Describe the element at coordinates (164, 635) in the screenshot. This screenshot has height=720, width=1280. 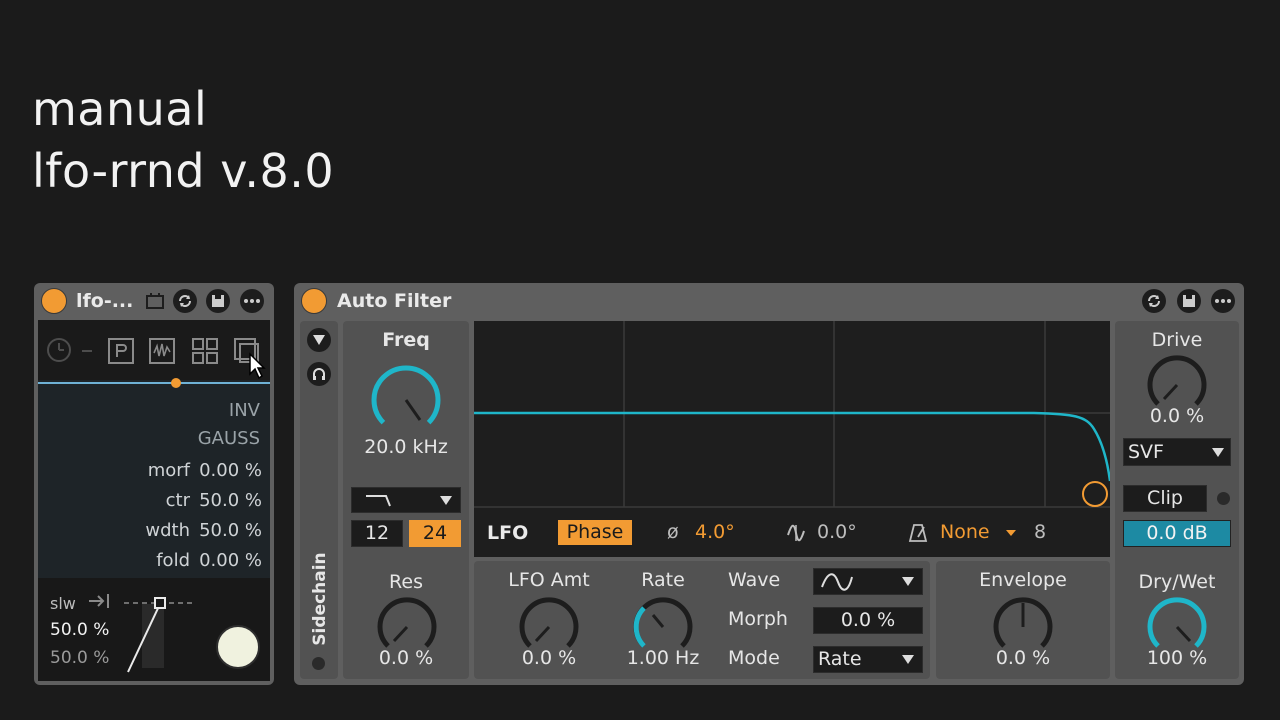
I see `slw-curve-graph` at that location.